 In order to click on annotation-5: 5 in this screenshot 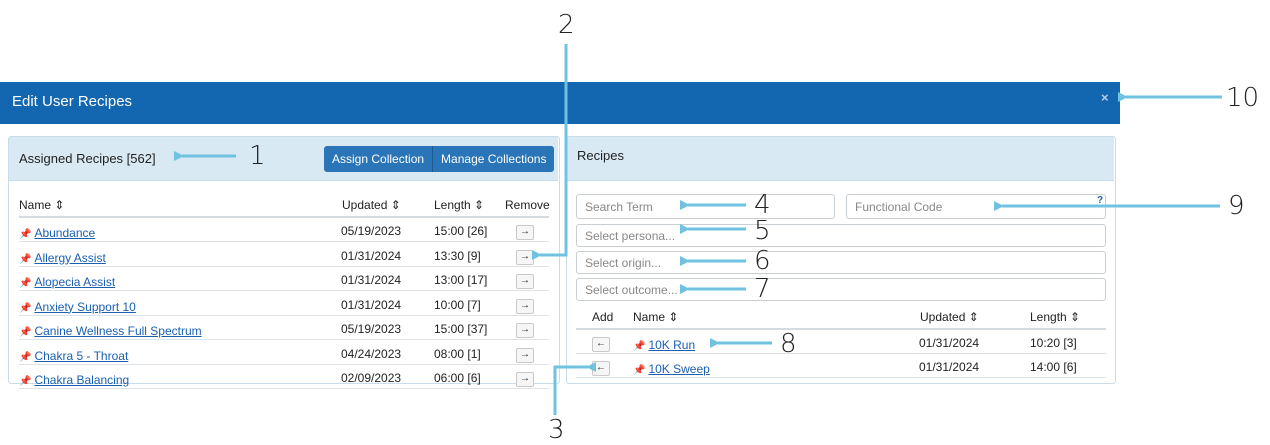, I will do `click(762, 231)`.